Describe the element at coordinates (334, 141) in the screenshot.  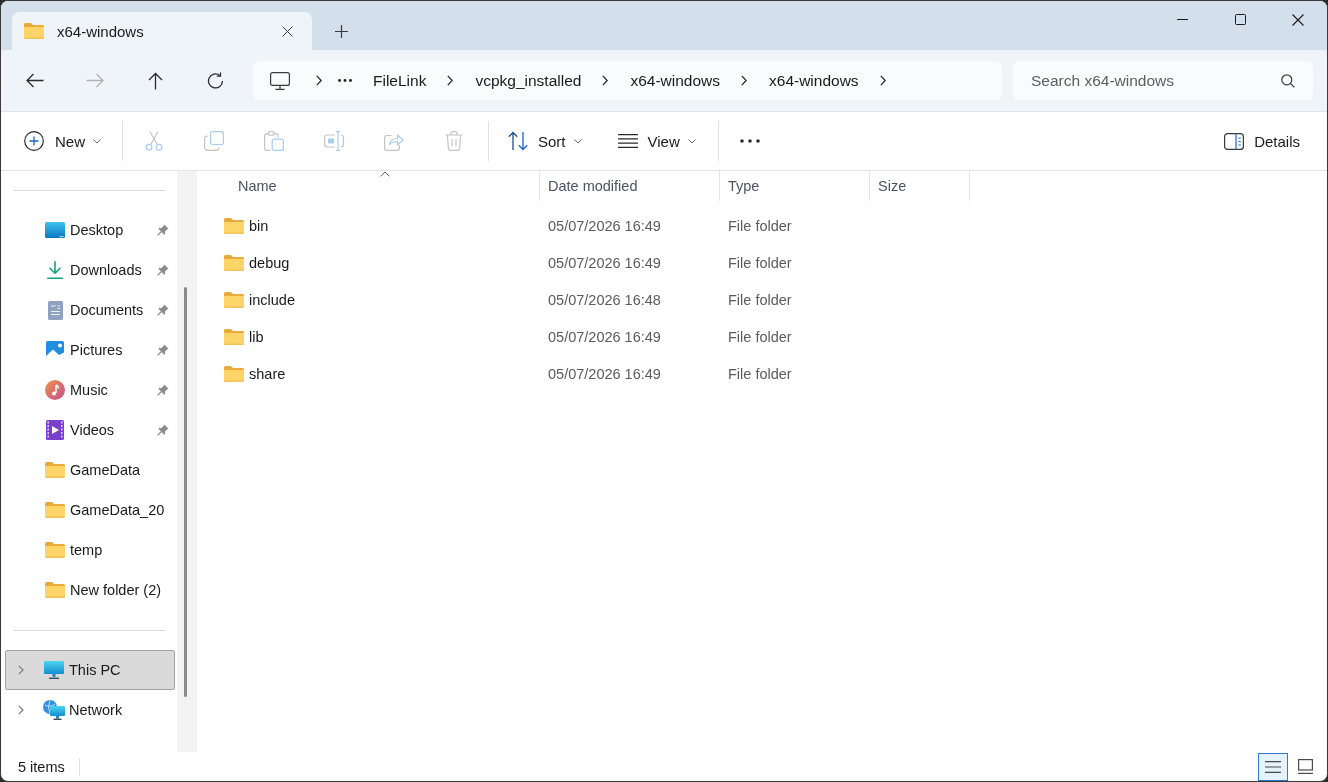
I see `text-box-icon` at that location.